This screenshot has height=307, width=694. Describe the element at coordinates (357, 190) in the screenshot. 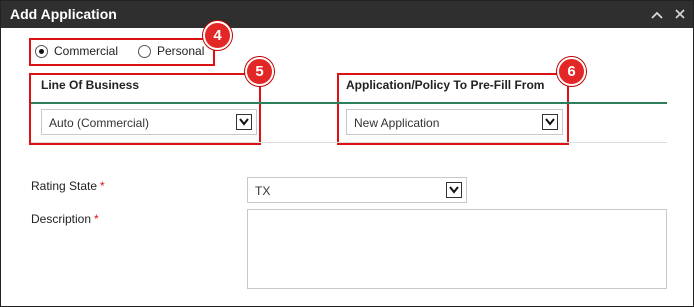

I see `rating-state-select: TX` at that location.